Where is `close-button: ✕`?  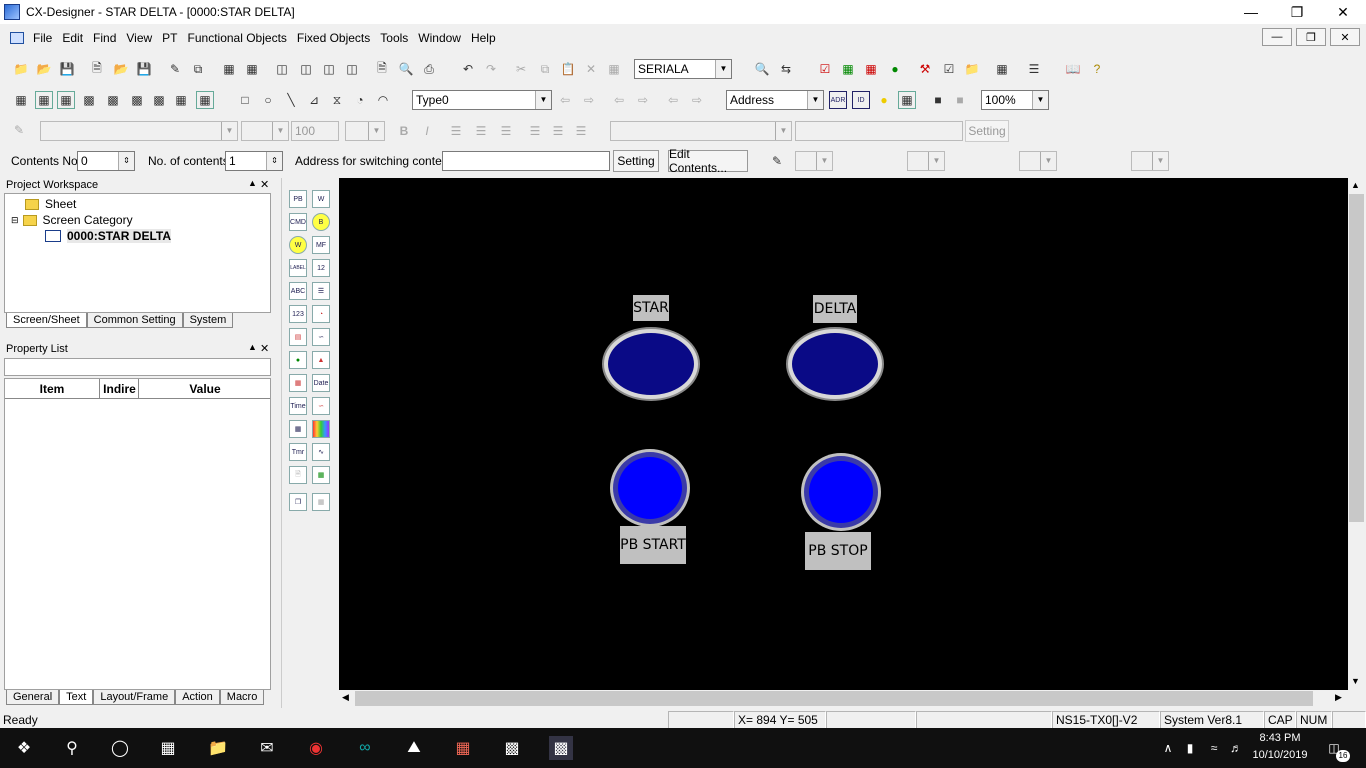 close-button: ✕ is located at coordinates (1343, 12).